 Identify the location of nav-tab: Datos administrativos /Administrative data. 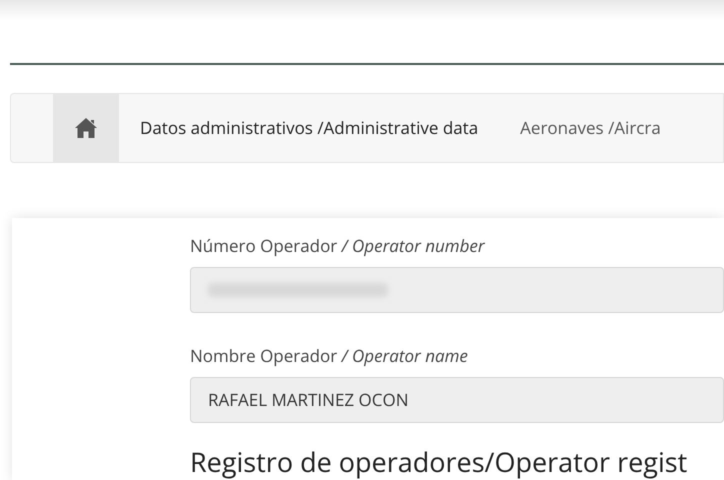
(309, 128).